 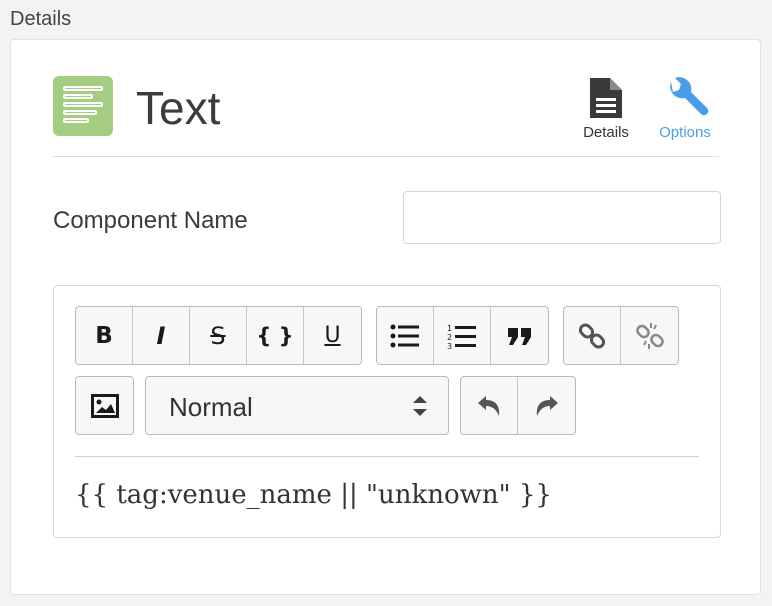 What do you see at coordinates (449, 328) in the screenshot?
I see `svg-text: 1` at bounding box center [449, 328].